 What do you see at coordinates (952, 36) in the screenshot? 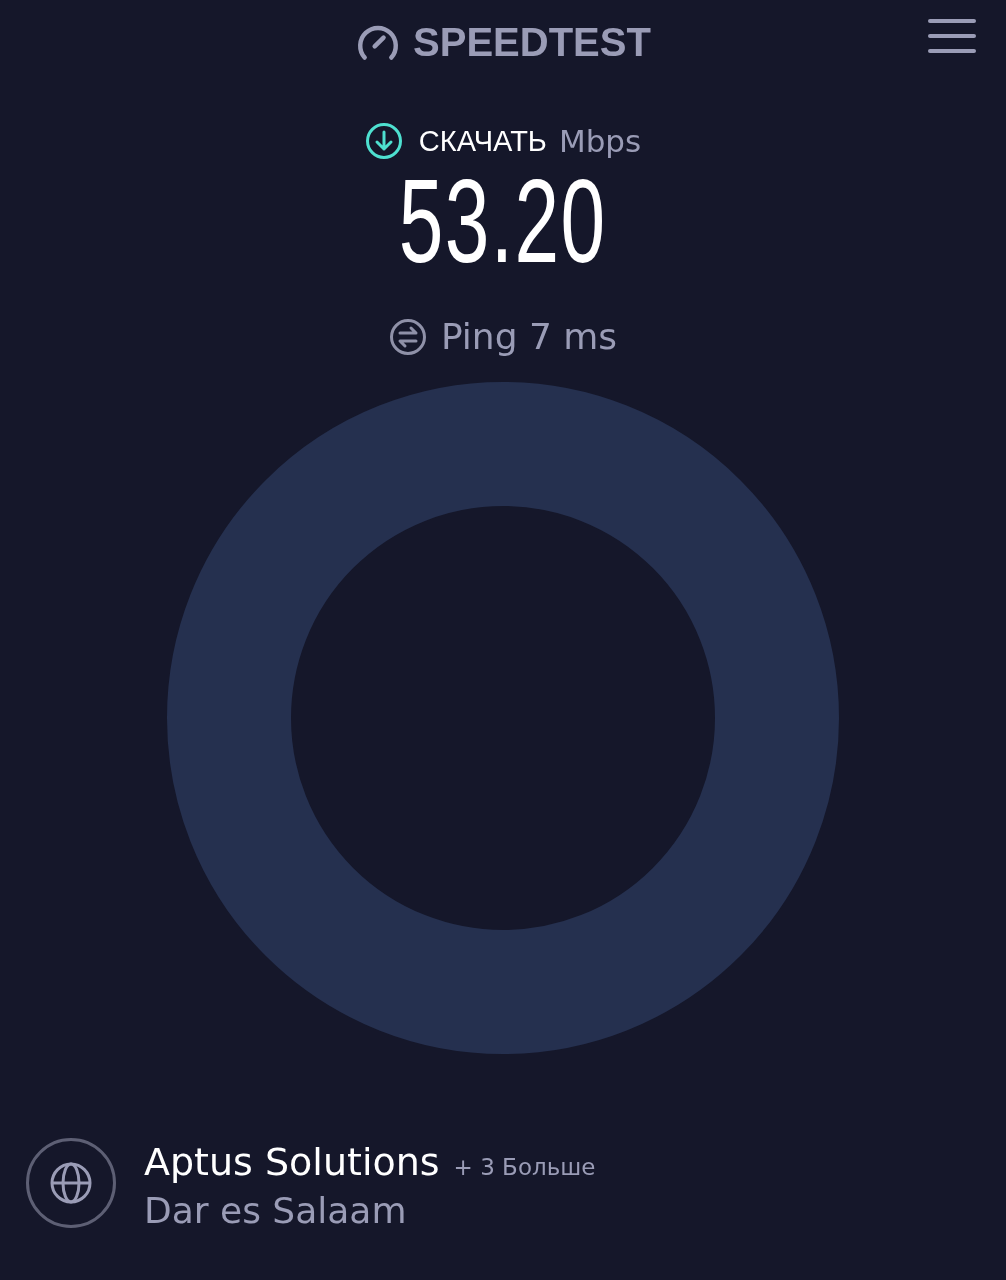
I see `menu-icon` at bounding box center [952, 36].